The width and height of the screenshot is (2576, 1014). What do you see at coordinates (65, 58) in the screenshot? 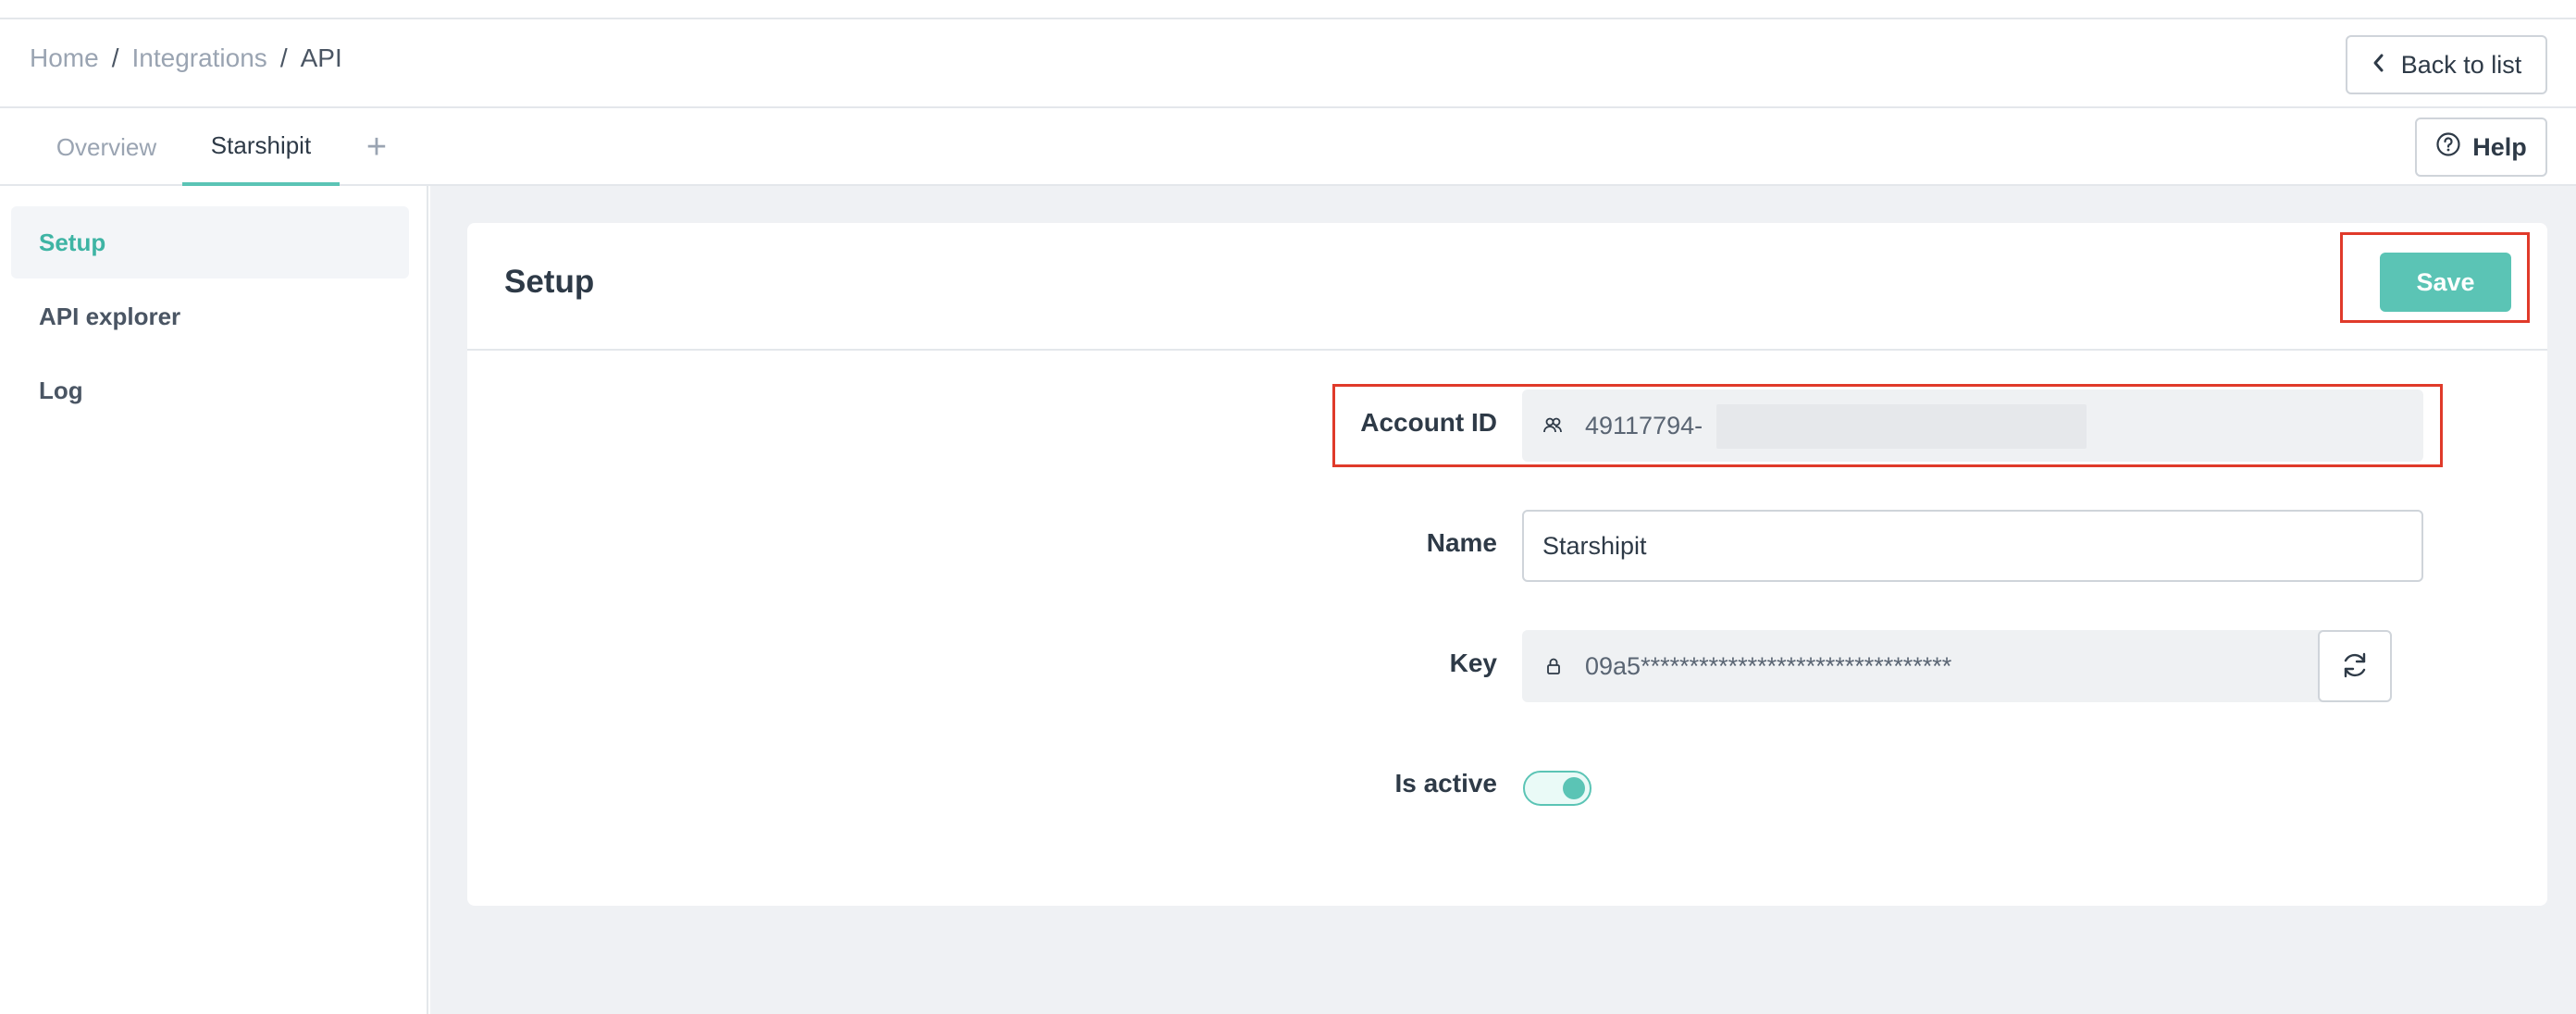
I see `breadcrumb-home: Home` at bounding box center [65, 58].